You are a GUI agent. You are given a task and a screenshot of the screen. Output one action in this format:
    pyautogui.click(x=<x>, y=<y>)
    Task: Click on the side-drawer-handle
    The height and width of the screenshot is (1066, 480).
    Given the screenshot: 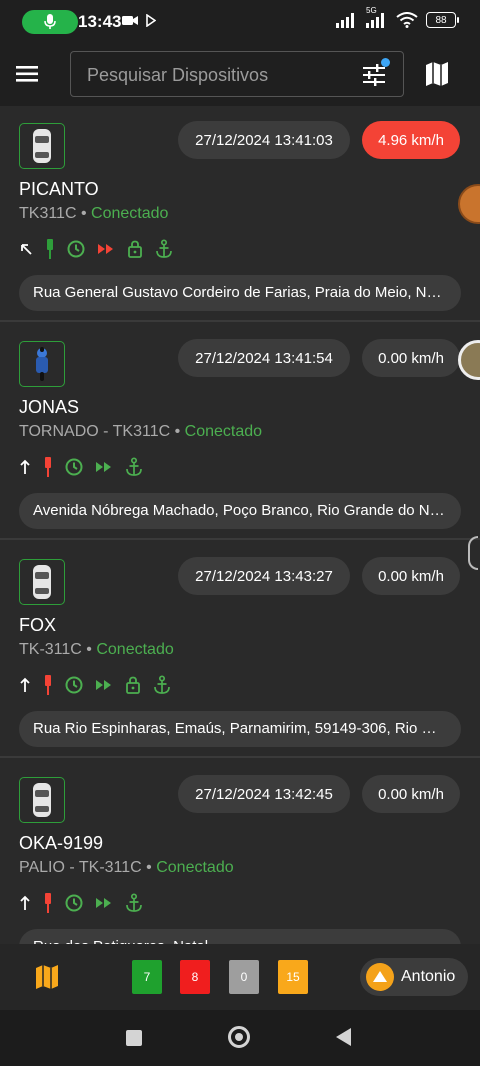 What is the action you would take?
    pyautogui.click(x=473, y=553)
    